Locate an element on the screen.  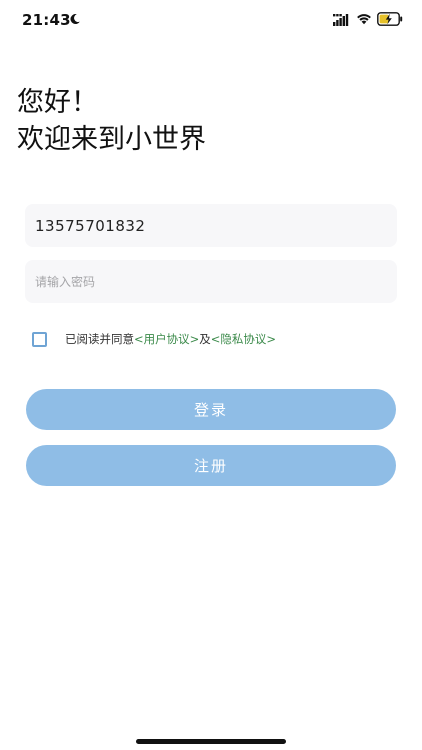
battery-charging-icon is located at coordinates (390, 19).